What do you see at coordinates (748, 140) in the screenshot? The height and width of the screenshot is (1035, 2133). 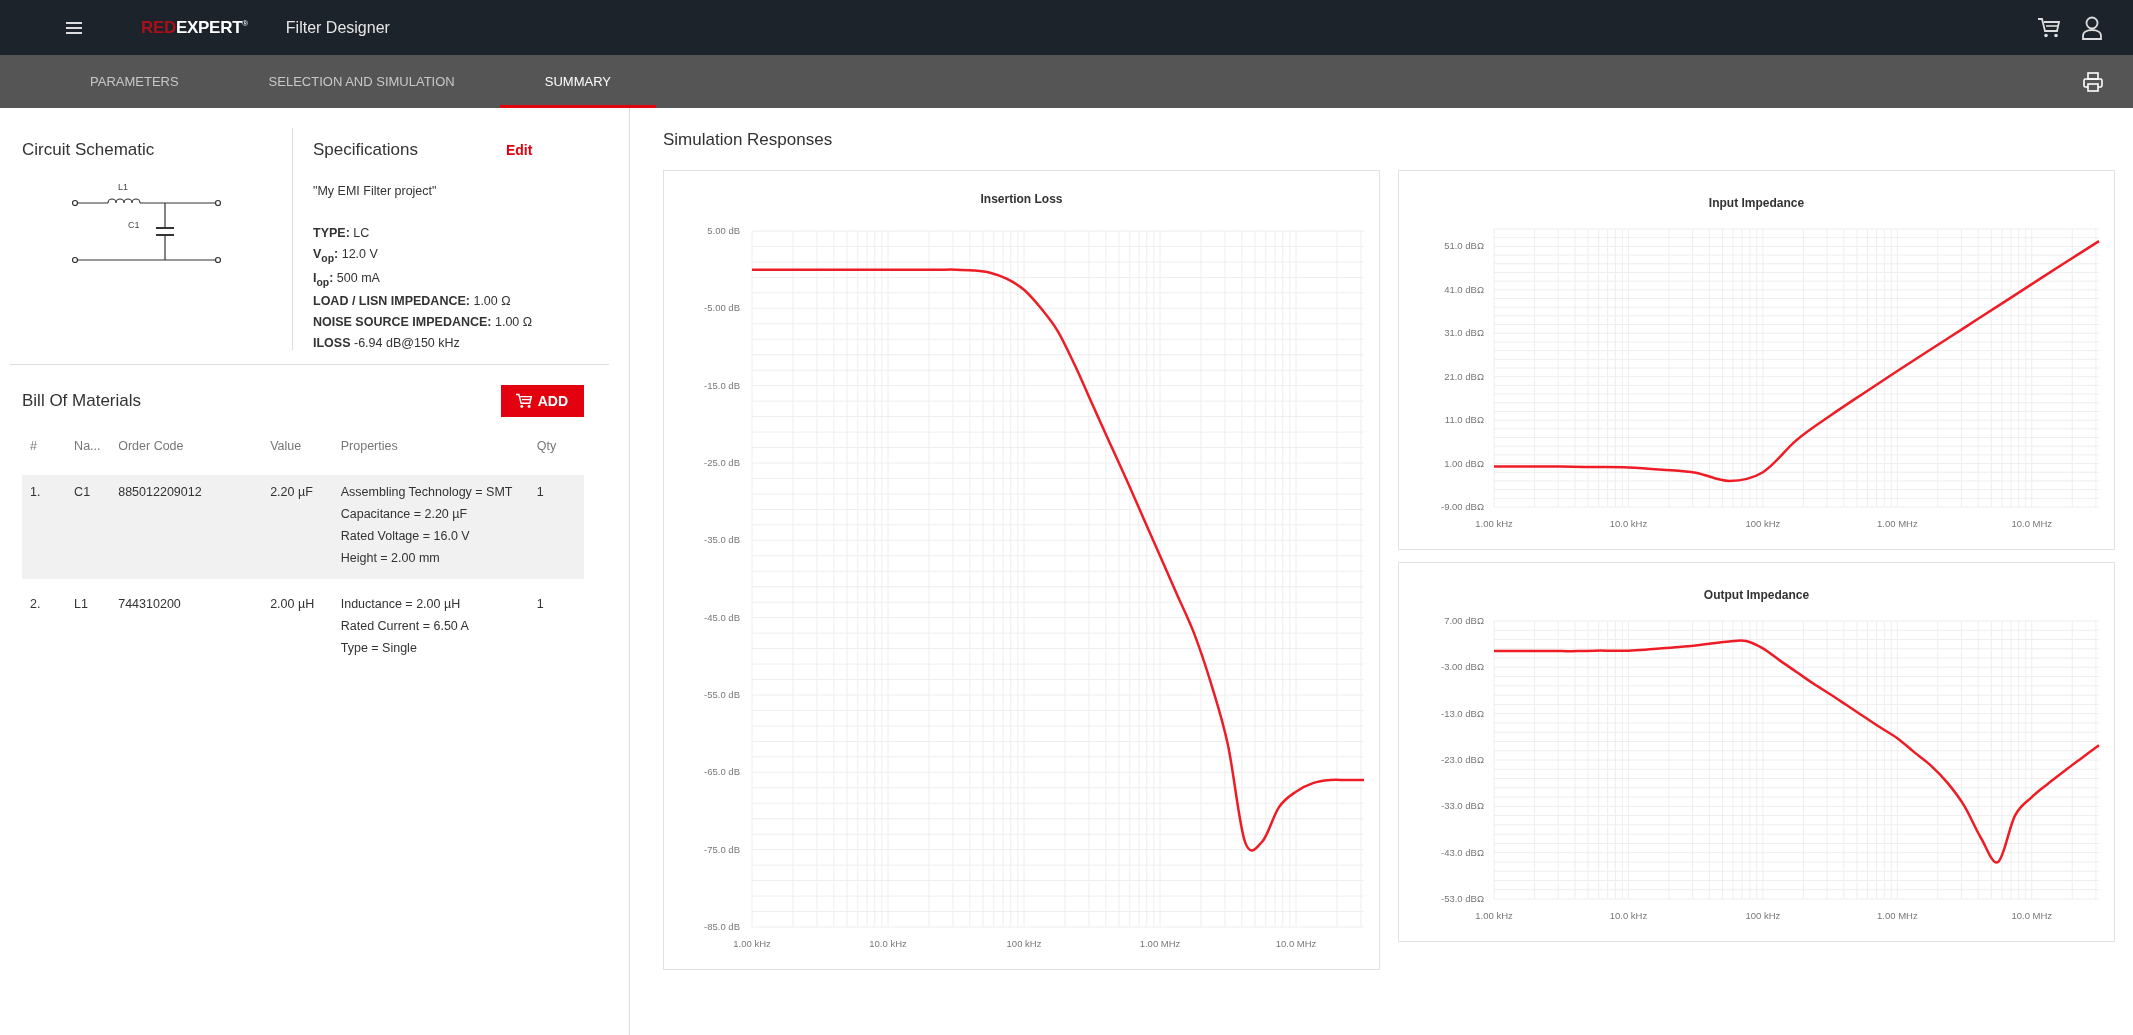 I see `section-title: Simulation Responses` at bounding box center [748, 140].